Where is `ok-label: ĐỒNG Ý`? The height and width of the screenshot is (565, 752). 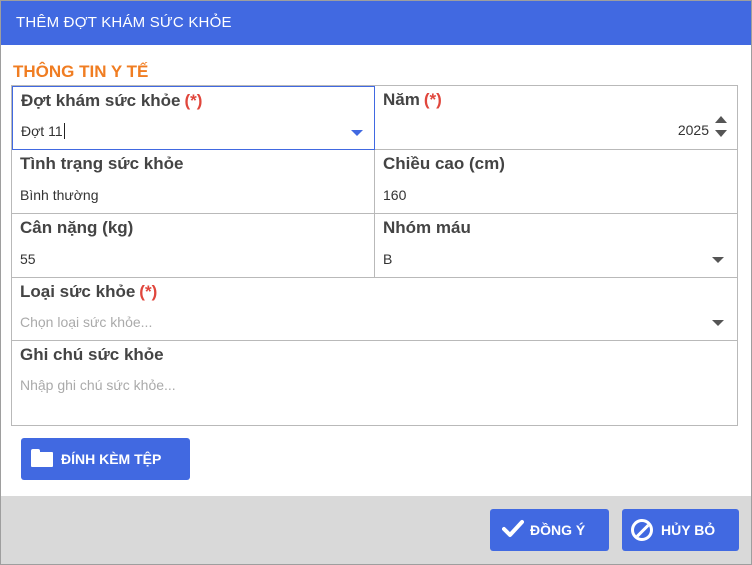
ok-label: ĐỒNG Ý is located at coordinates (558, 530).